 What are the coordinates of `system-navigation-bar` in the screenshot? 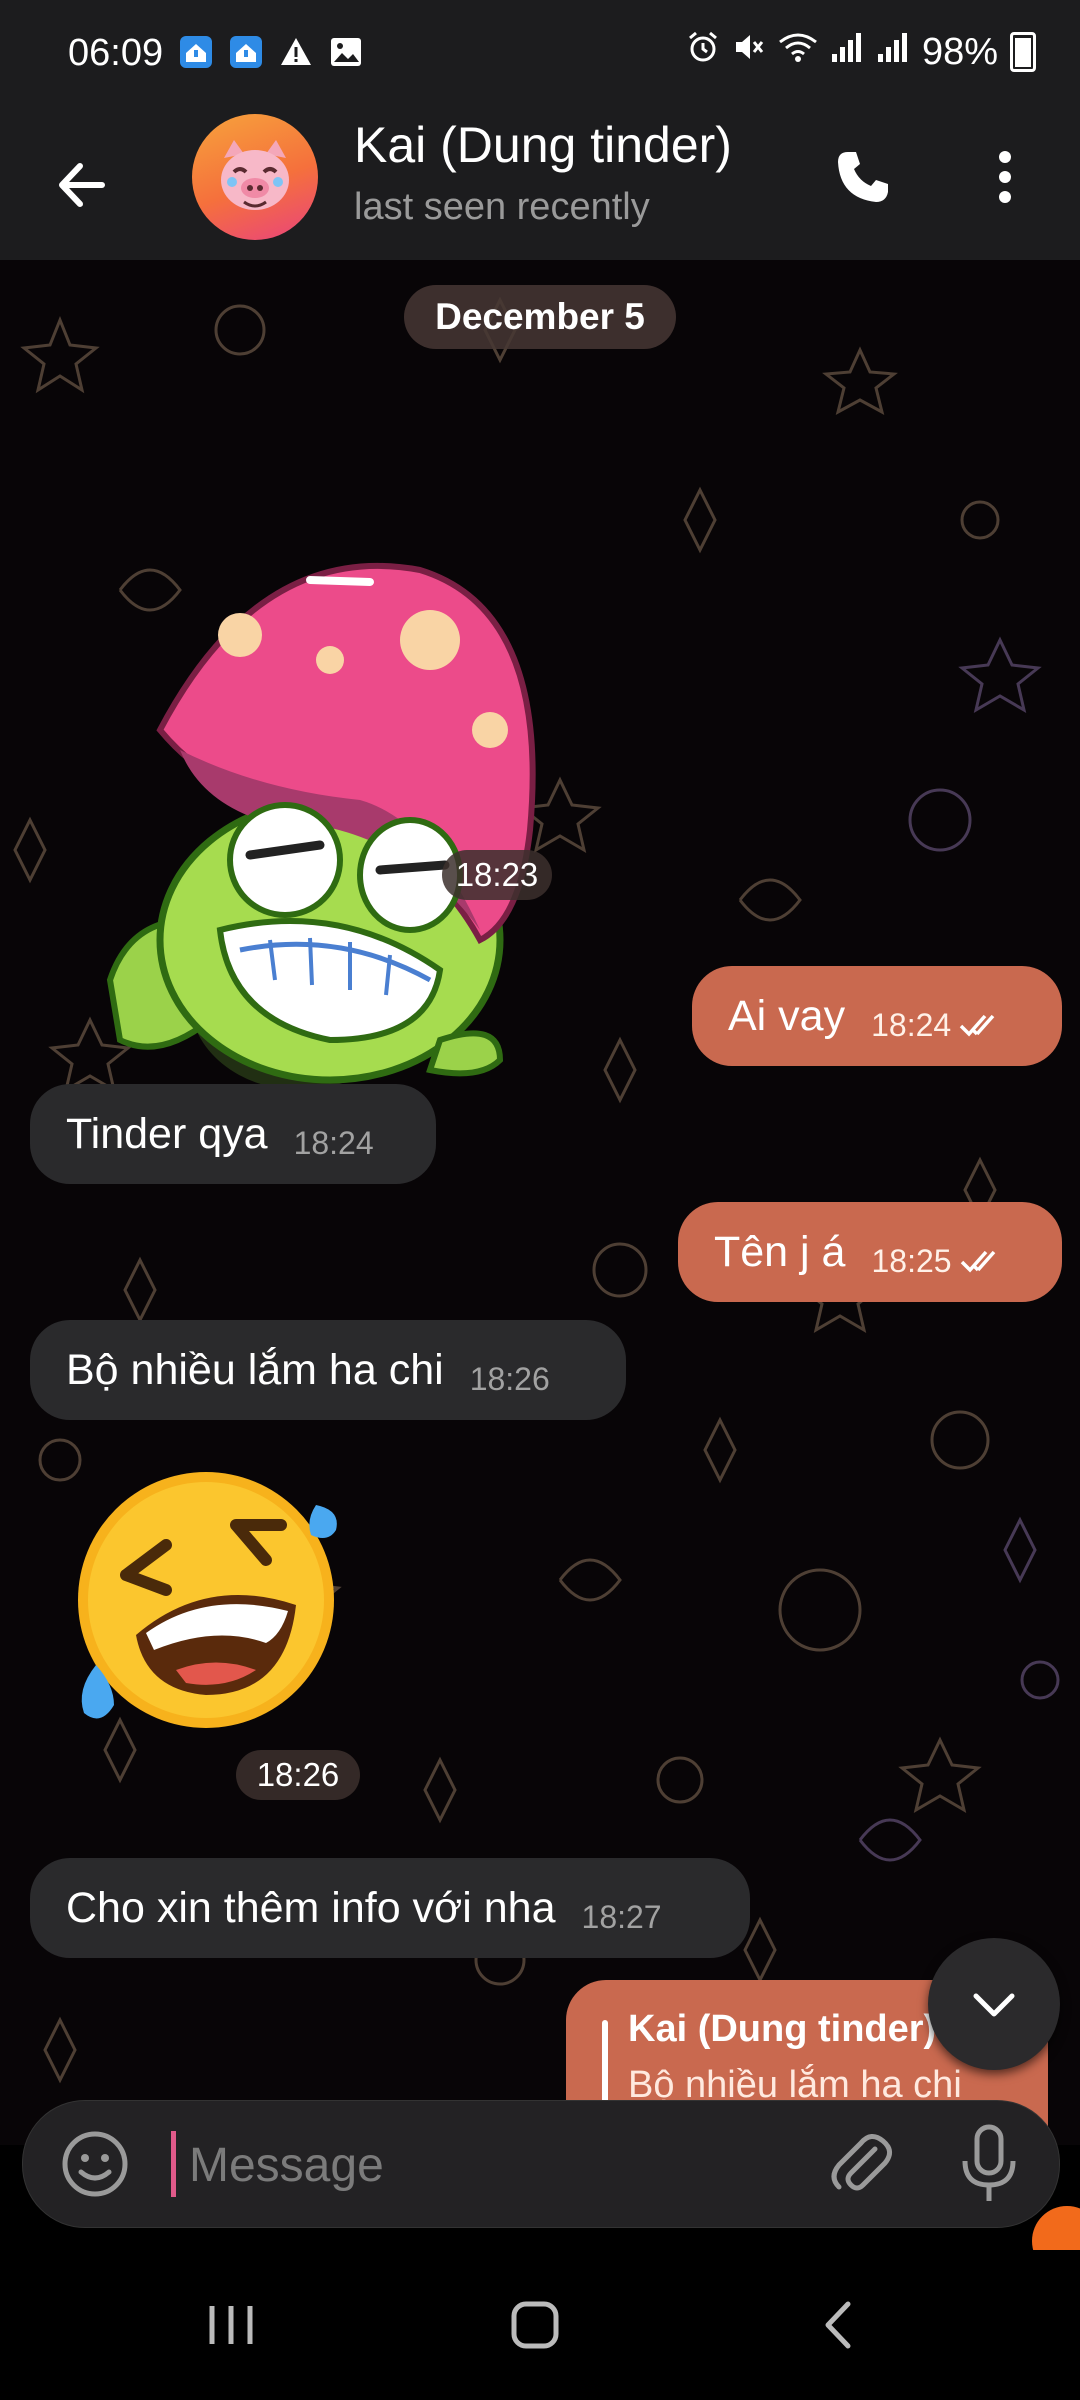 It's located at (540, 2325).